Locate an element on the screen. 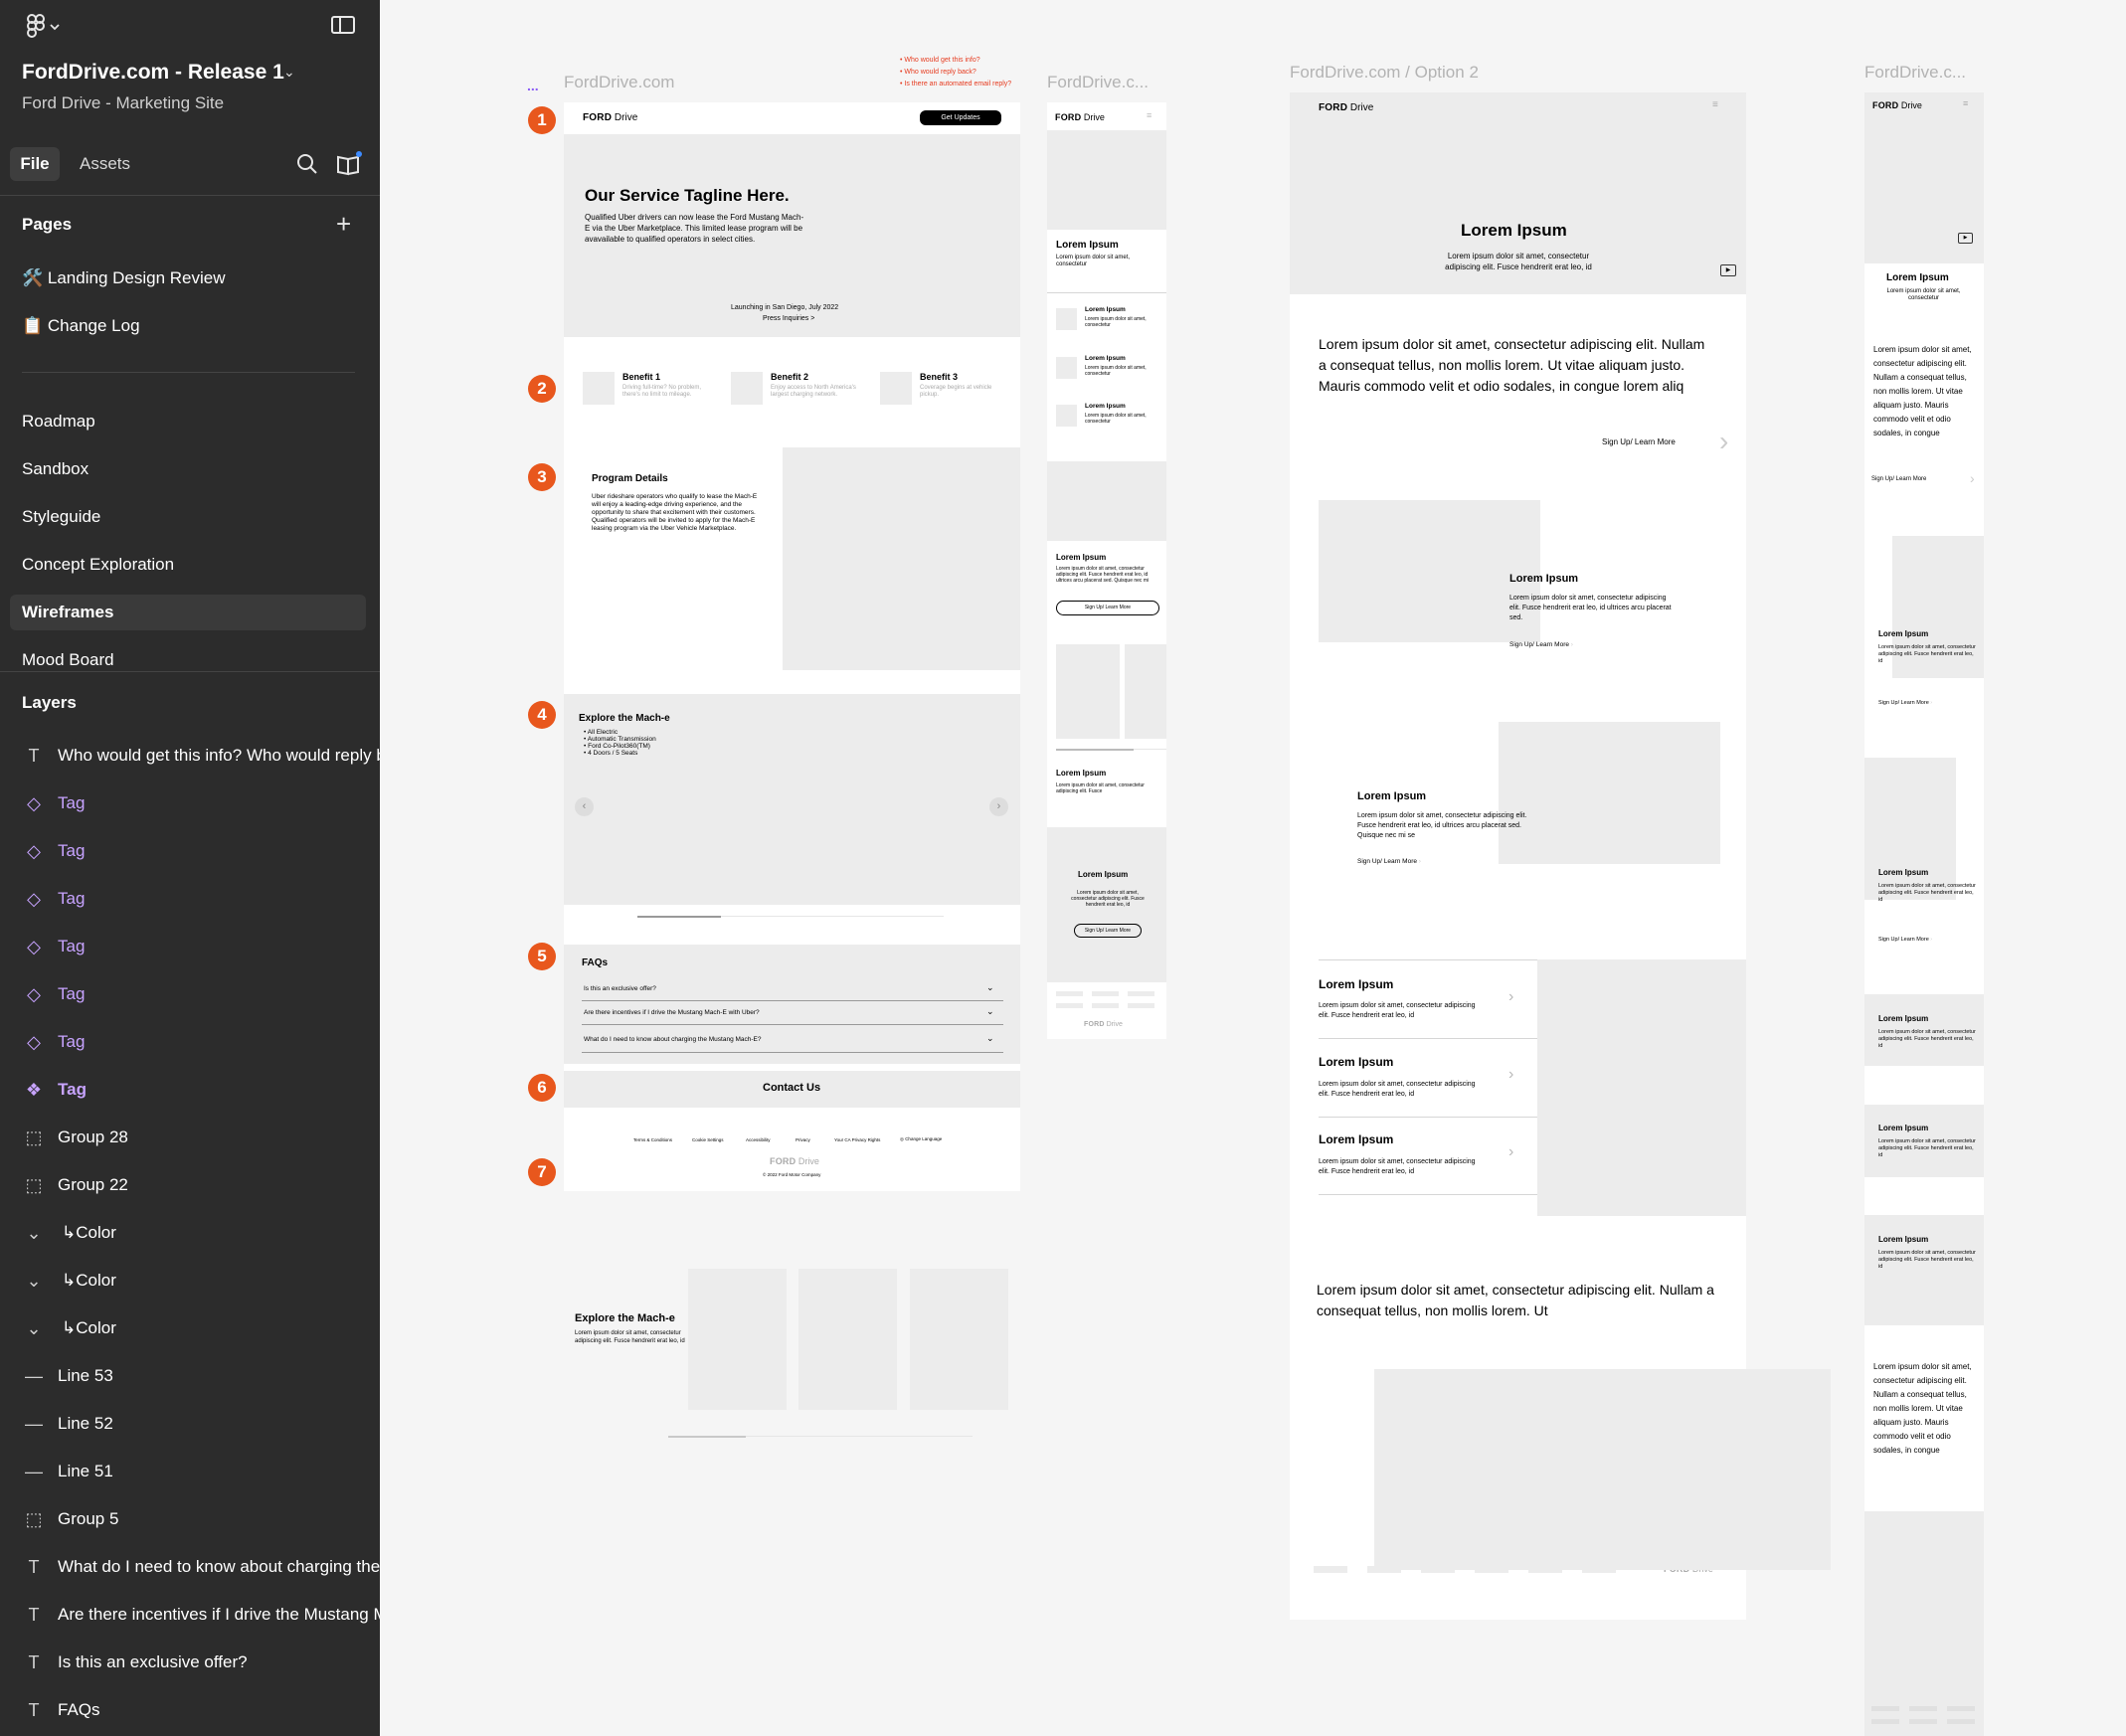  page-sandbox: Sandbox is located at coordinates (55, 469).